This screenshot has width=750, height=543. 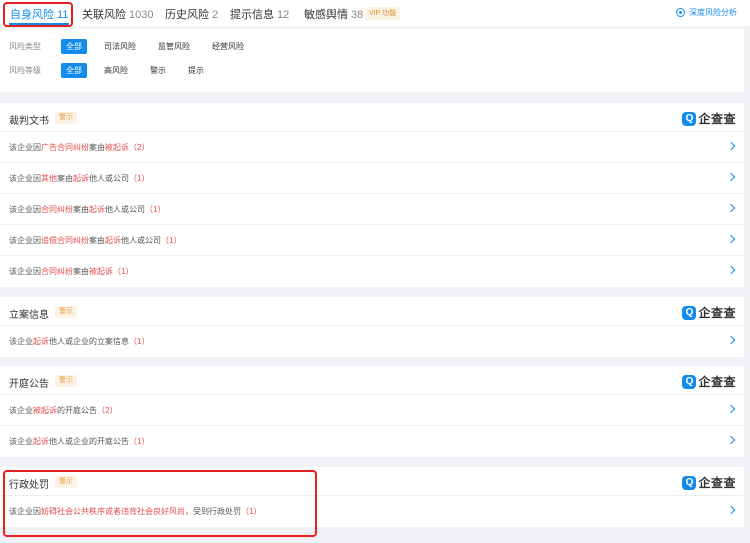 I want to click on filter-type-regulatory: 监管风险, so click(x=174, y=46).